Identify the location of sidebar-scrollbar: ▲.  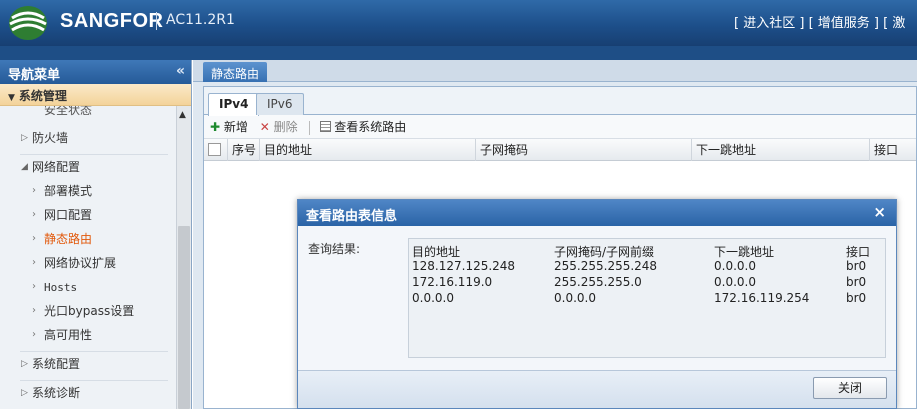
(183, 257).